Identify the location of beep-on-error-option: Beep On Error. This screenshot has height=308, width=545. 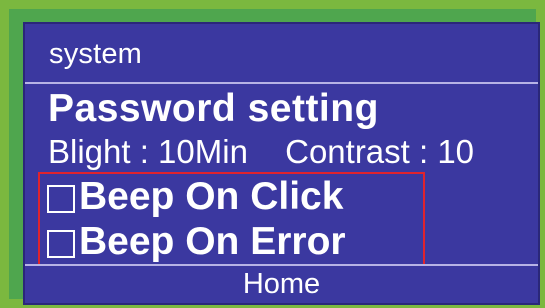
(196, 242).